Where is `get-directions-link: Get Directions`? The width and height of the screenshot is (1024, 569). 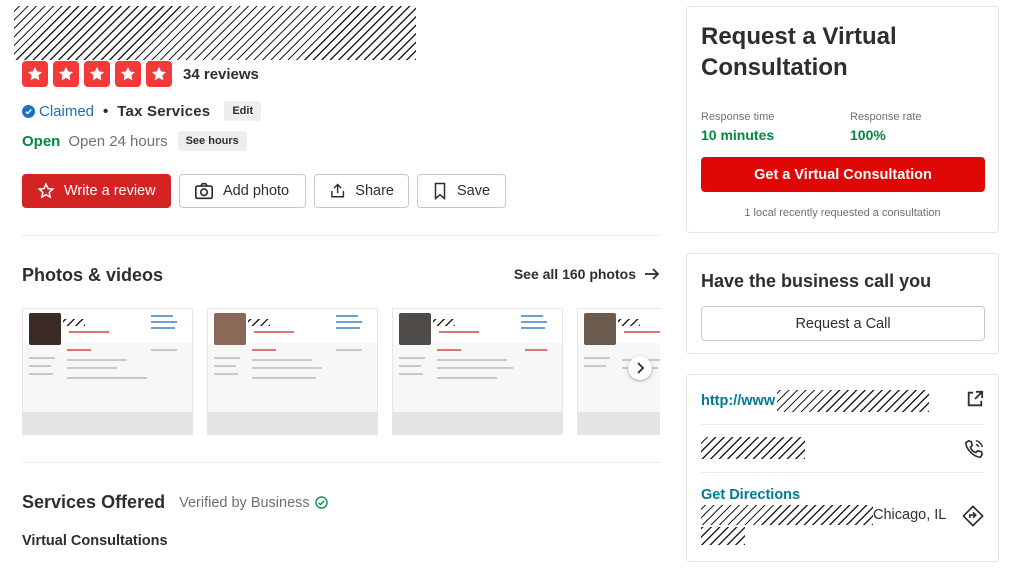 get-directions-link: Get Directions is located at coordinates (842, 495).